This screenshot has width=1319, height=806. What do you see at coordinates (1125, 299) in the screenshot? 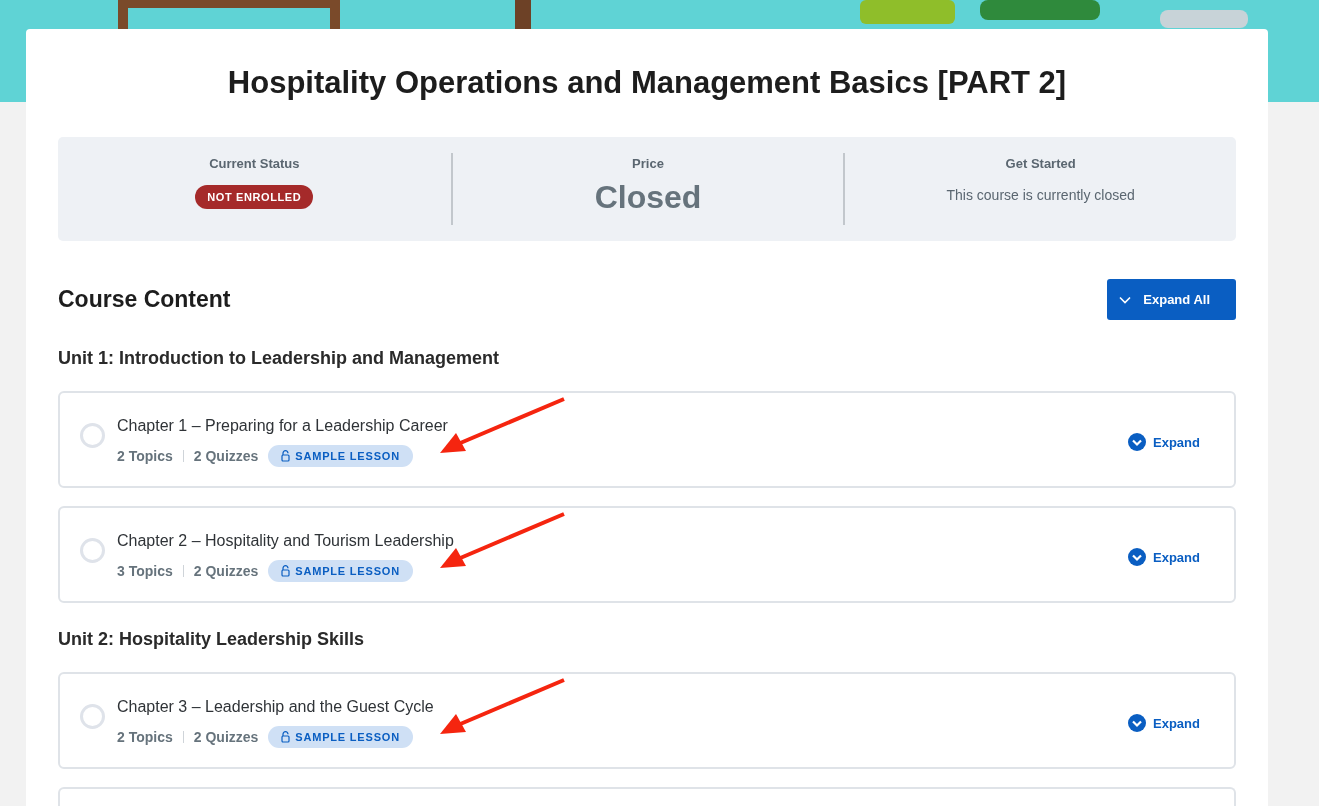
I see `chevron-down-icon` at bounding box center [1125, 299].